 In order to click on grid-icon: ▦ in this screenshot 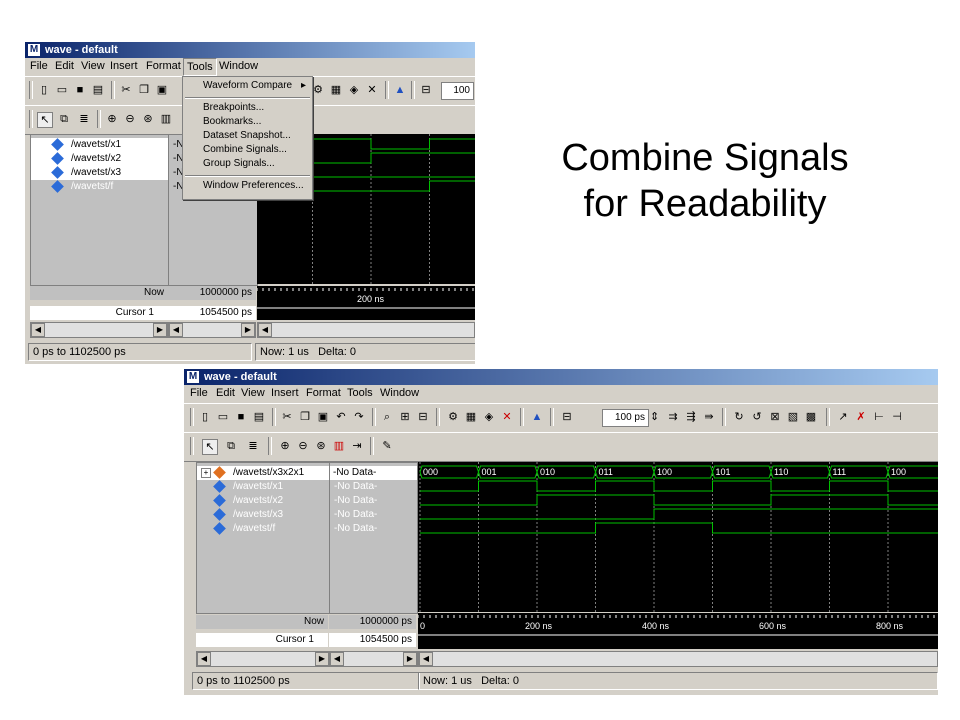, I will do `click(471, 417)`.